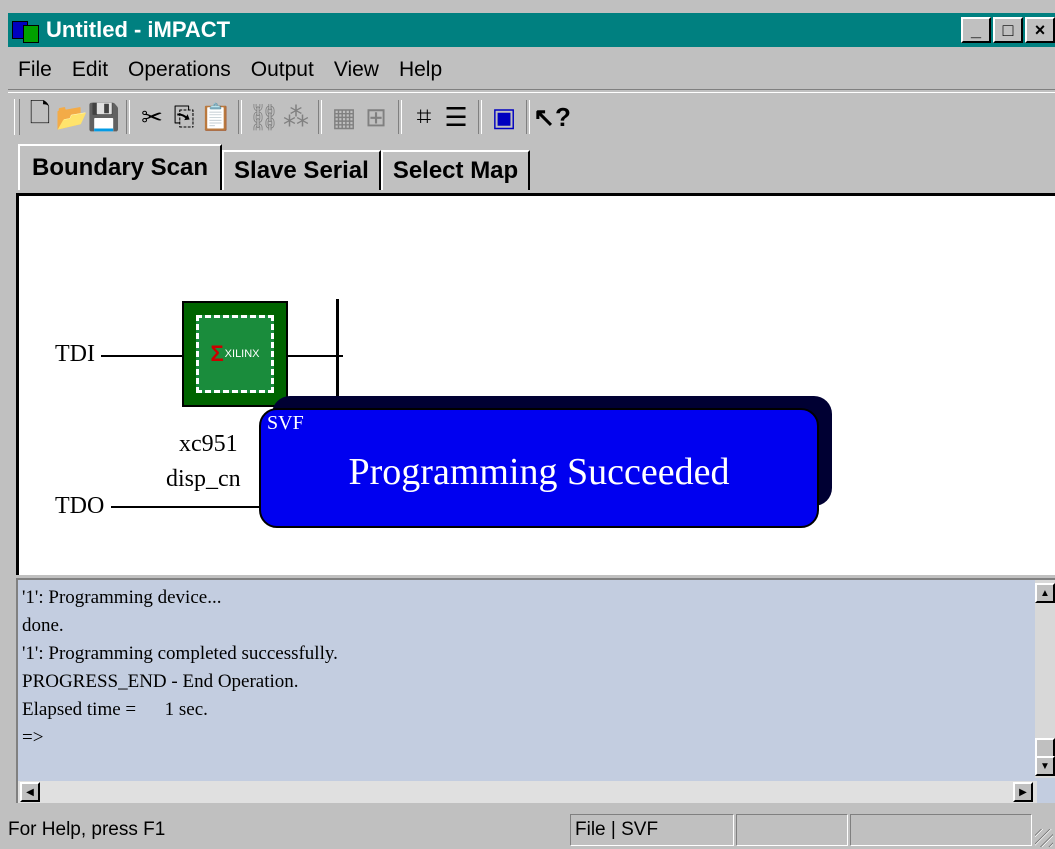  What do you see at coordinates (1040, 30) in the screenshot?
I see `close-button: ×` at bounding box center [1040, 30].